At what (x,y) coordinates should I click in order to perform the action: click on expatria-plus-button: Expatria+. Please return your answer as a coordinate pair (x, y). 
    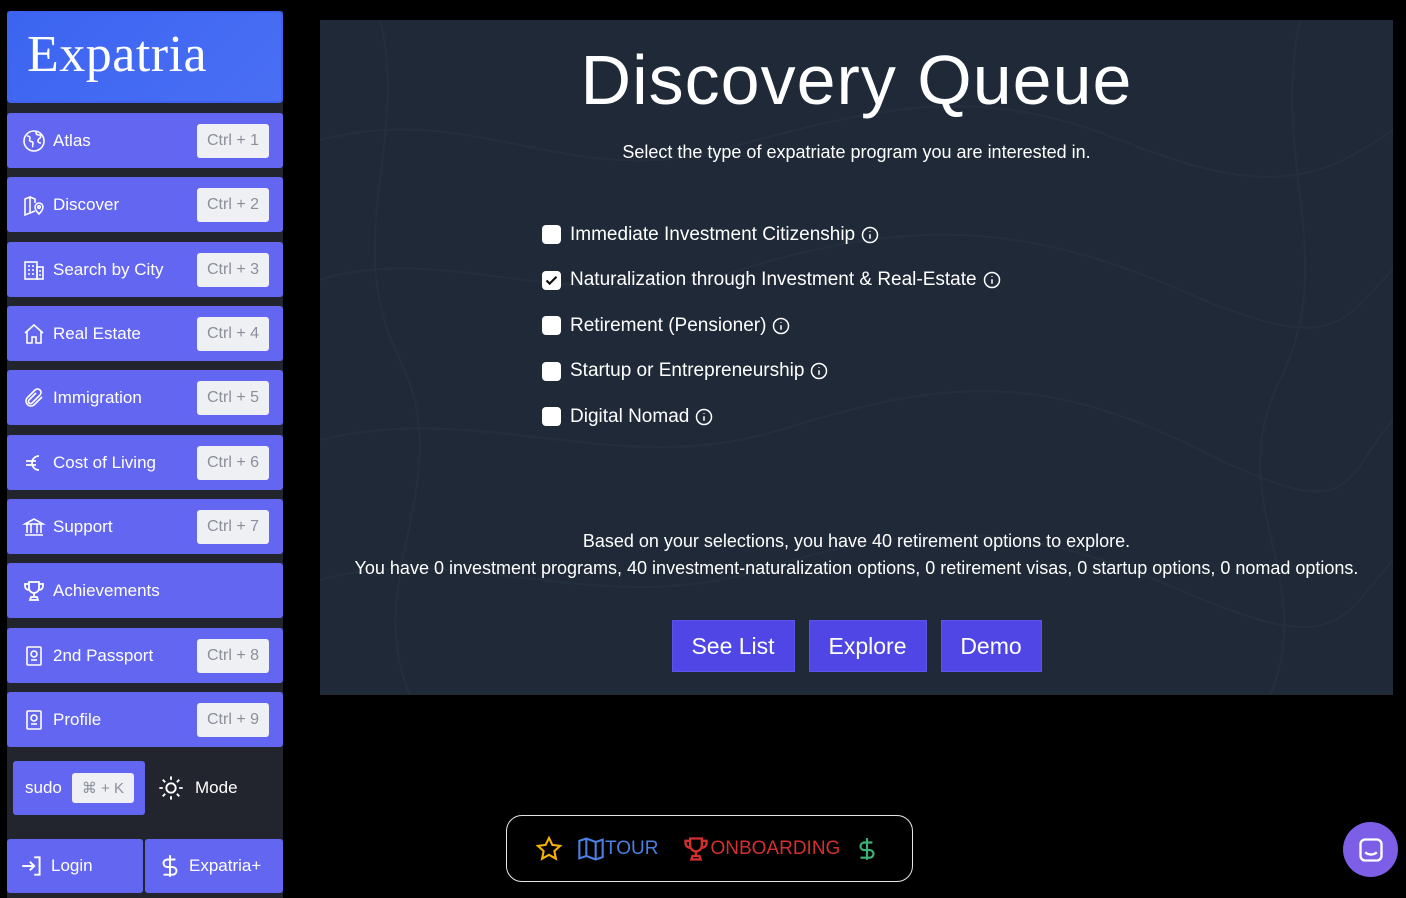
    Looking at the image, I should click on (214, 866).